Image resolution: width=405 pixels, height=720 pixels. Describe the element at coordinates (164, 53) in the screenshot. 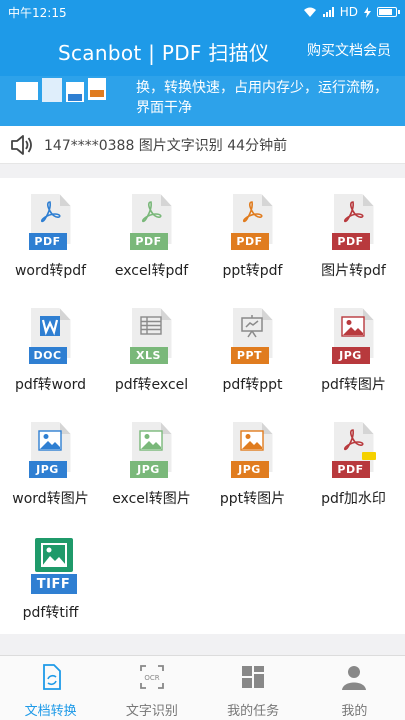

I see `app-title: Scanbot | PDF 扫描仪` at that location.